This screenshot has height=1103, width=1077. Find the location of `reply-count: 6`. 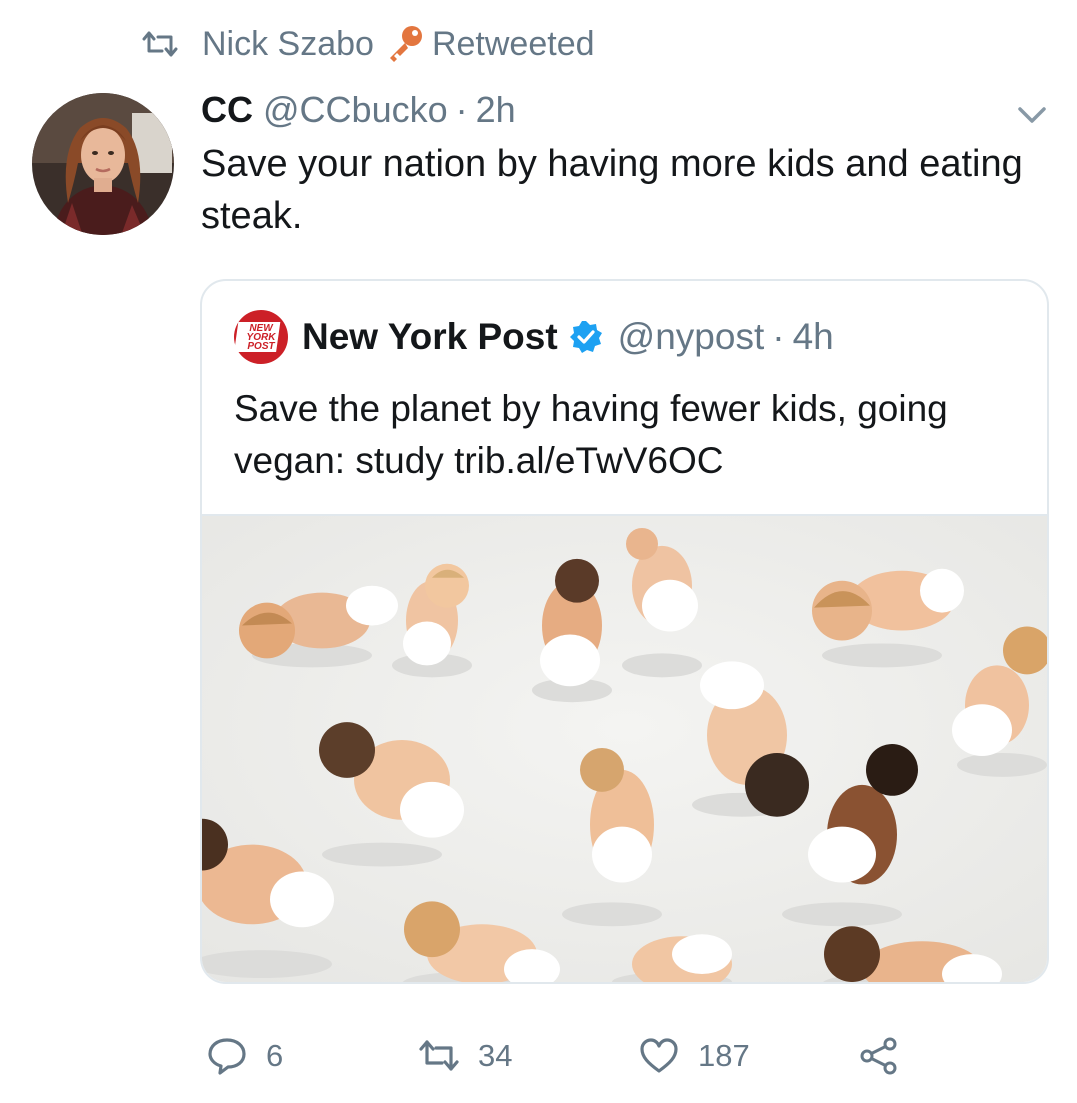

reply-count: 6 is located at coordinates (275, 1055).